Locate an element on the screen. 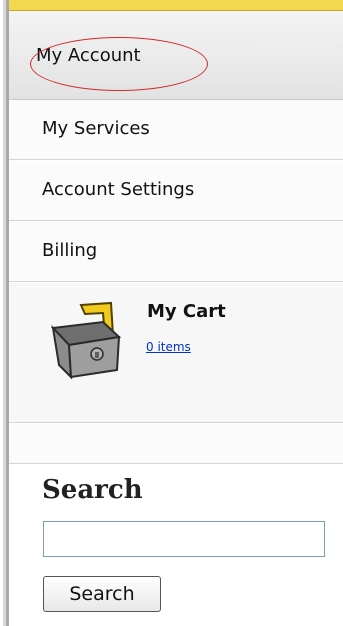 The width and height of the screenshot is (343, 626). nav-item-label: Account Settings is located at coordinates (118, 189).